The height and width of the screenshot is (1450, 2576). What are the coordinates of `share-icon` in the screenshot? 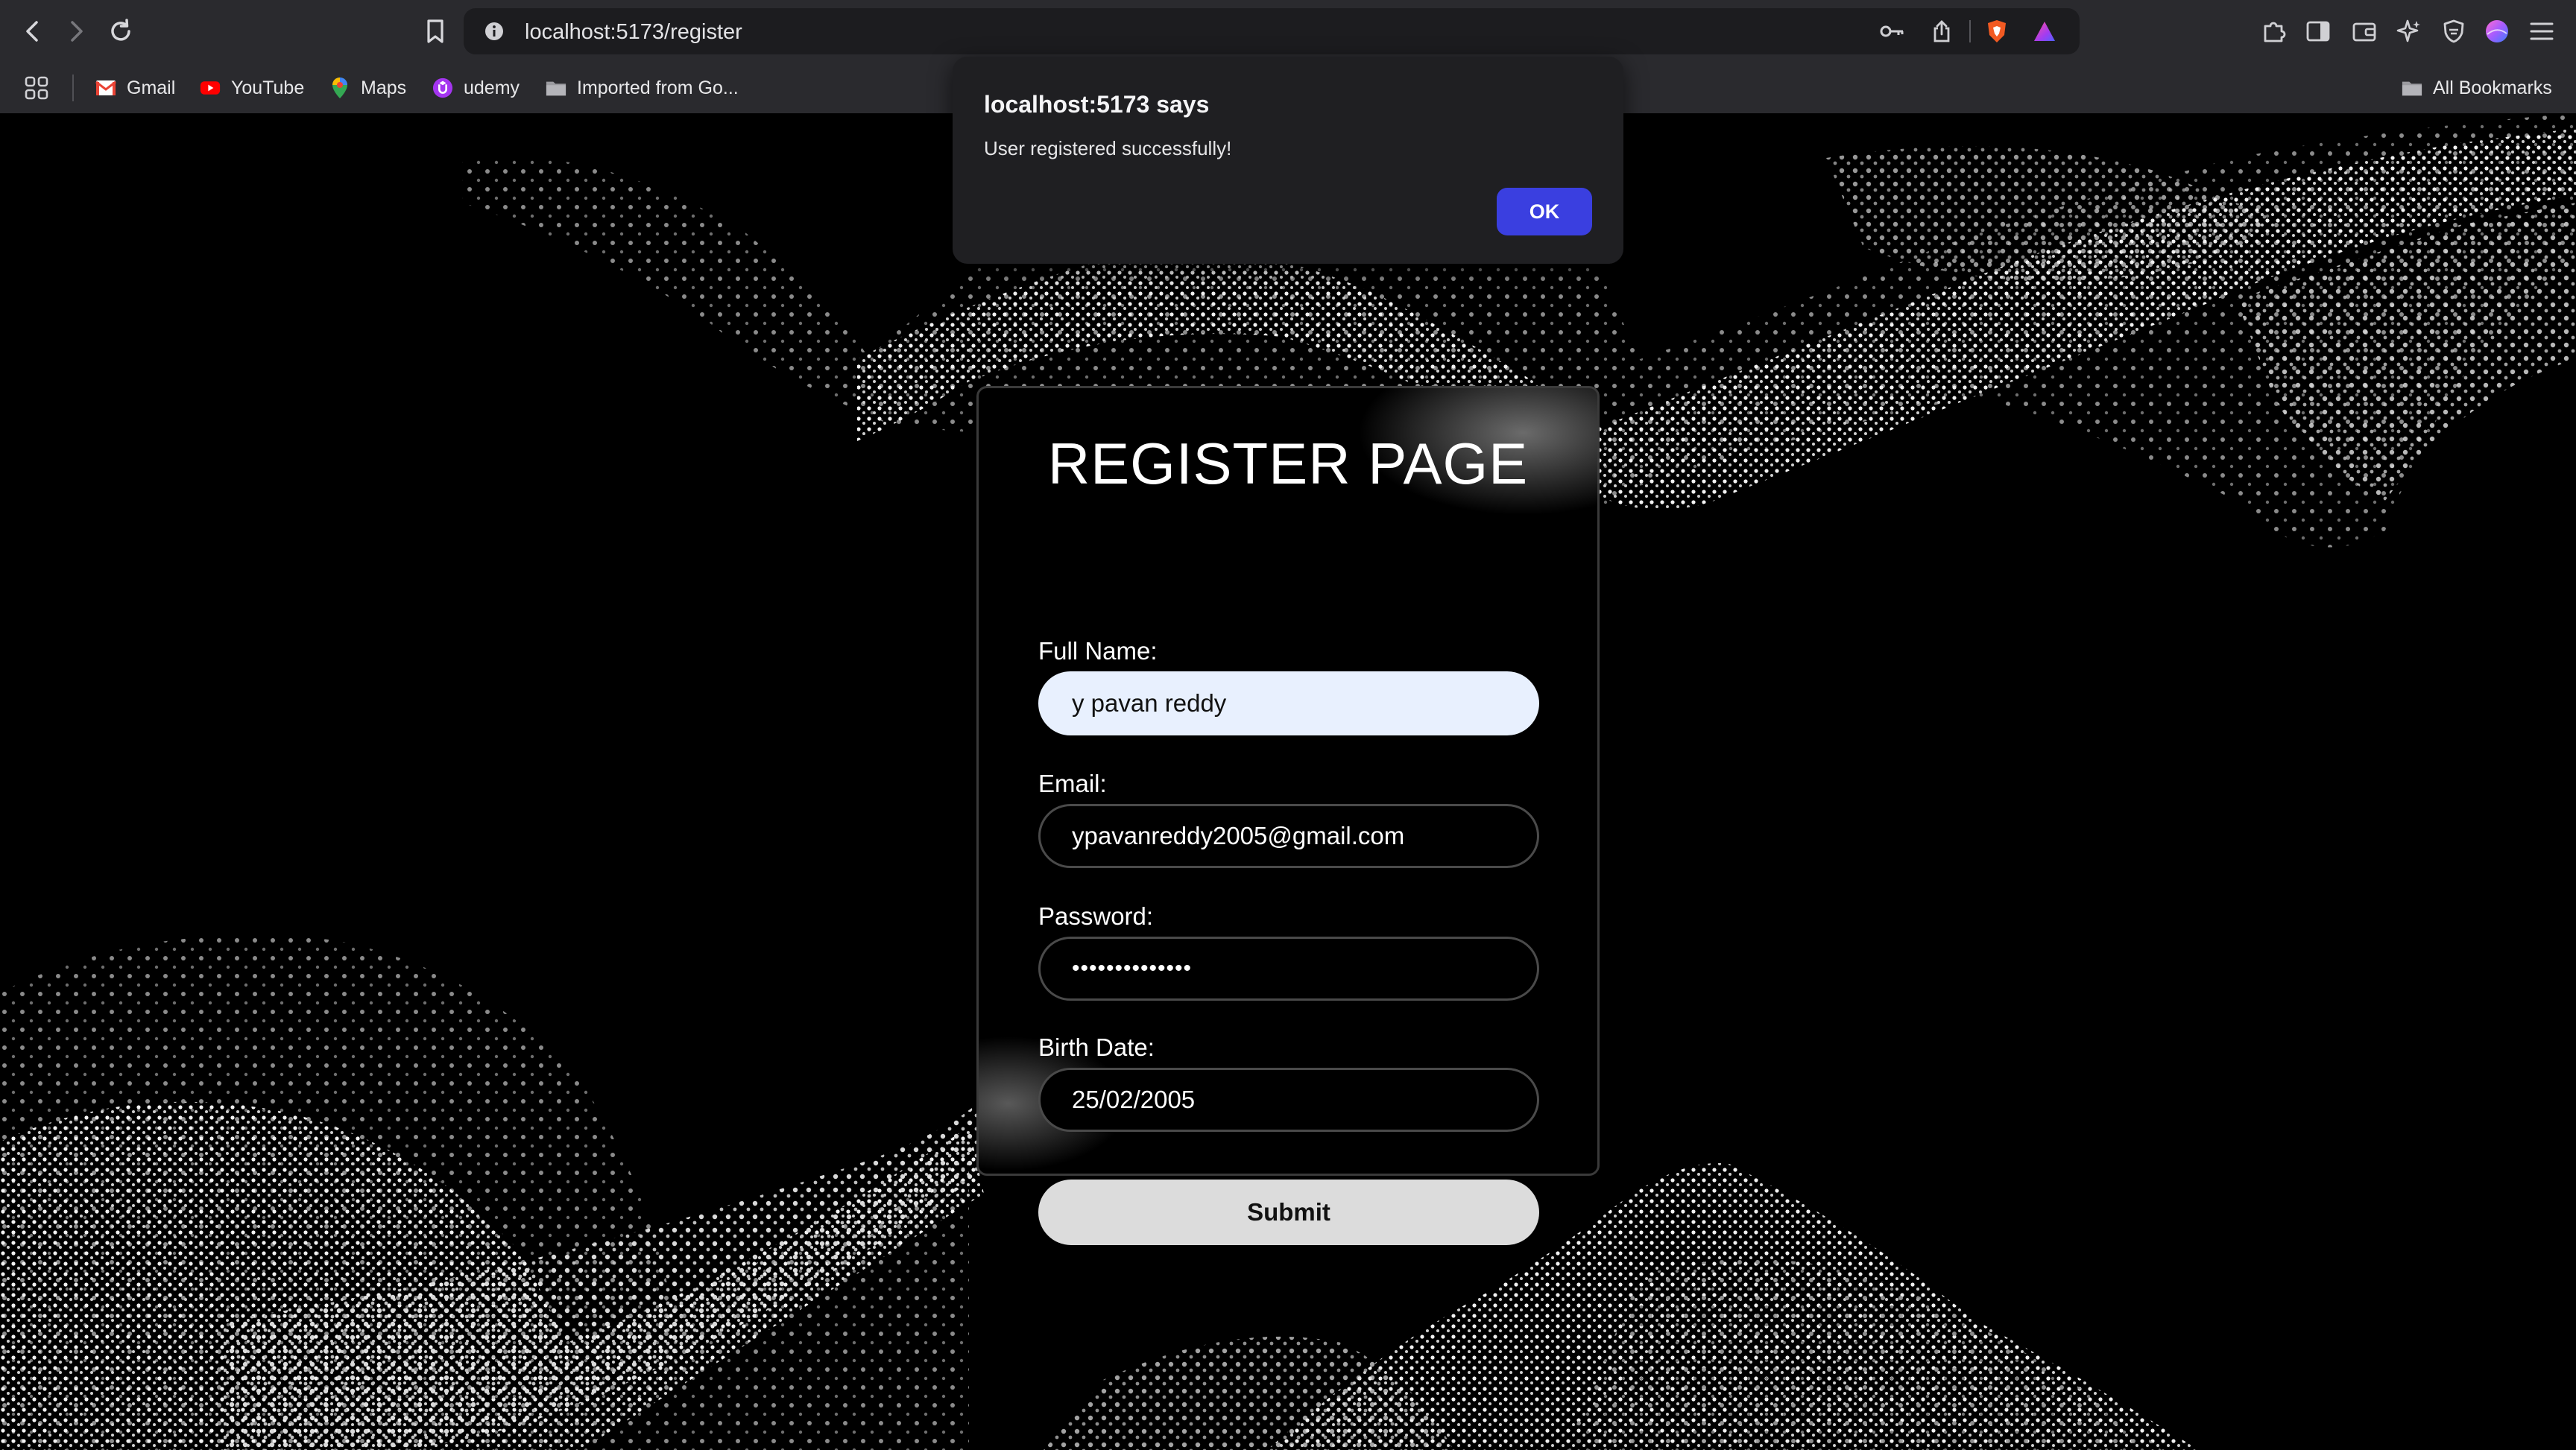 It's located at (1941, 31).